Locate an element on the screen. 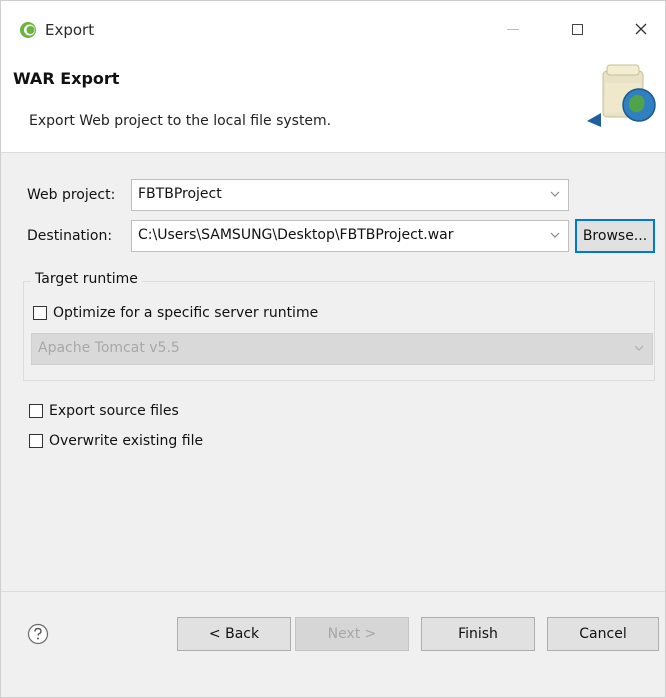 The height and width of the screenshot is (698, 666). minimize-button is located at coordinates (513, 29).